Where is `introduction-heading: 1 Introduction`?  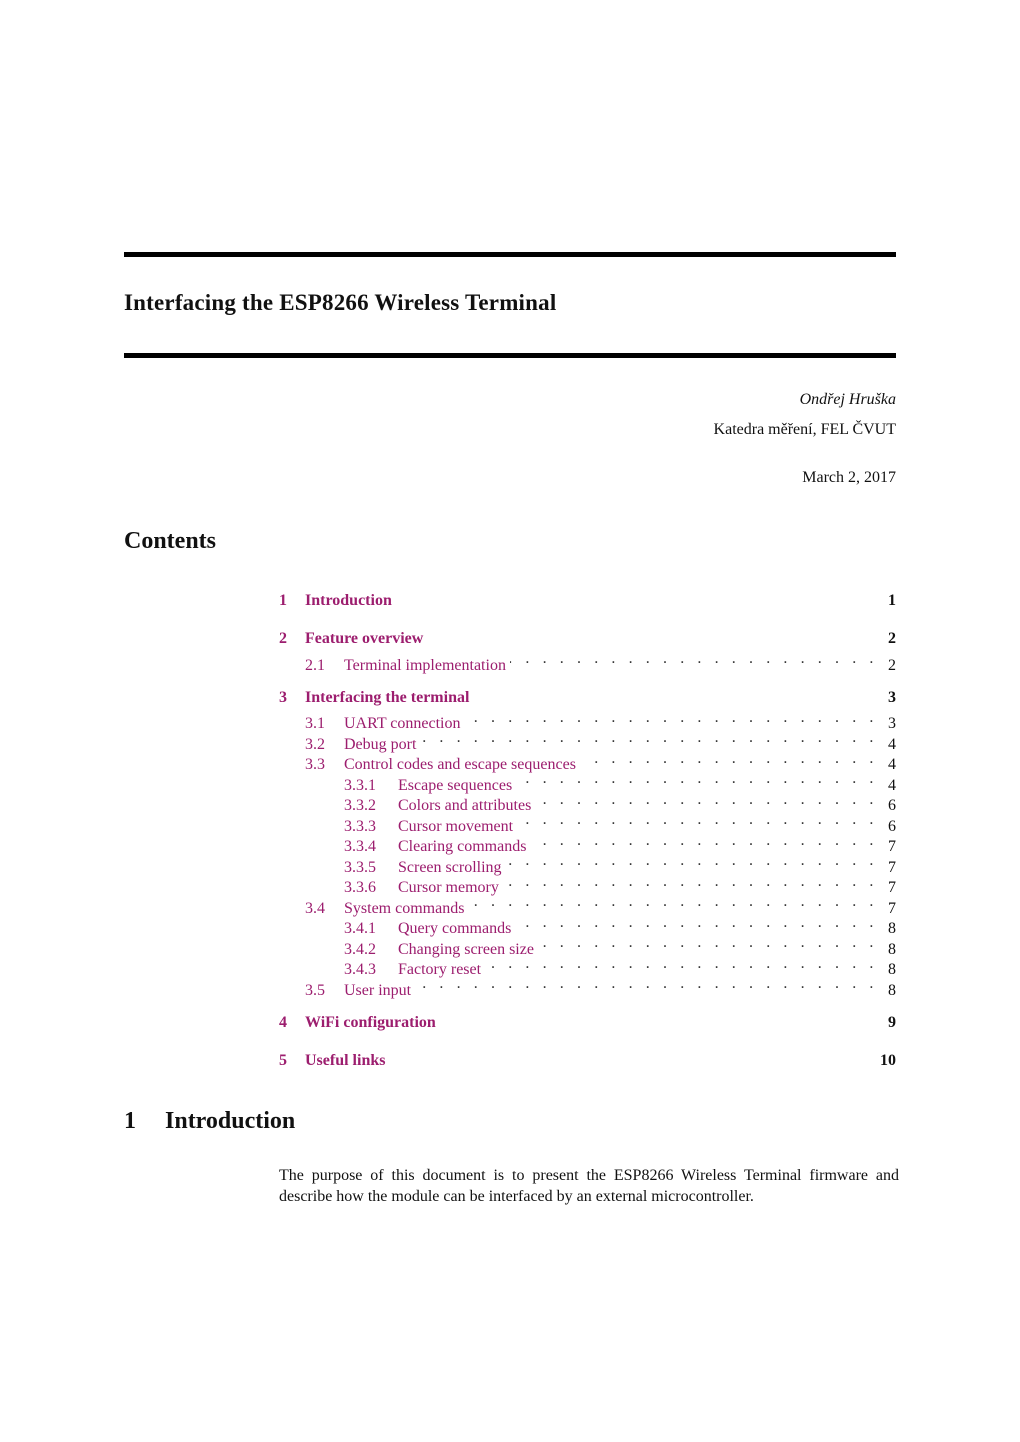 introduction-heading: 1 Introduction is located at coordinates (209, 1121).